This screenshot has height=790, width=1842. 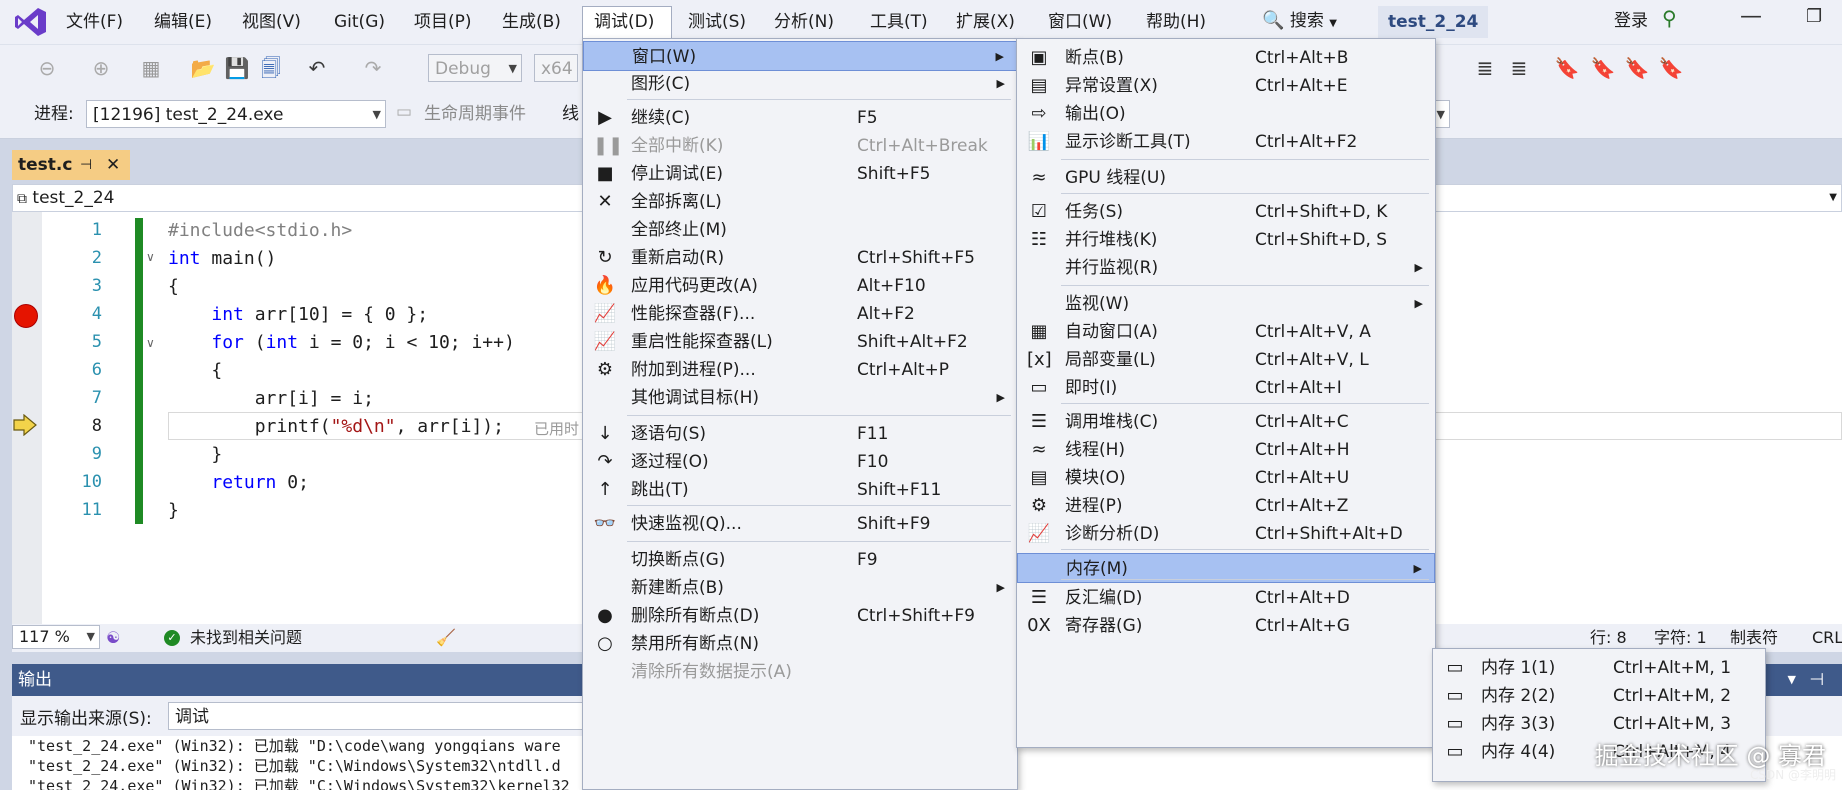 What do you see at coordinates (1112, 268) in the screenshot?
I see `menu-item-label: 并行监视(R)` at bounding box center [1112, 268].